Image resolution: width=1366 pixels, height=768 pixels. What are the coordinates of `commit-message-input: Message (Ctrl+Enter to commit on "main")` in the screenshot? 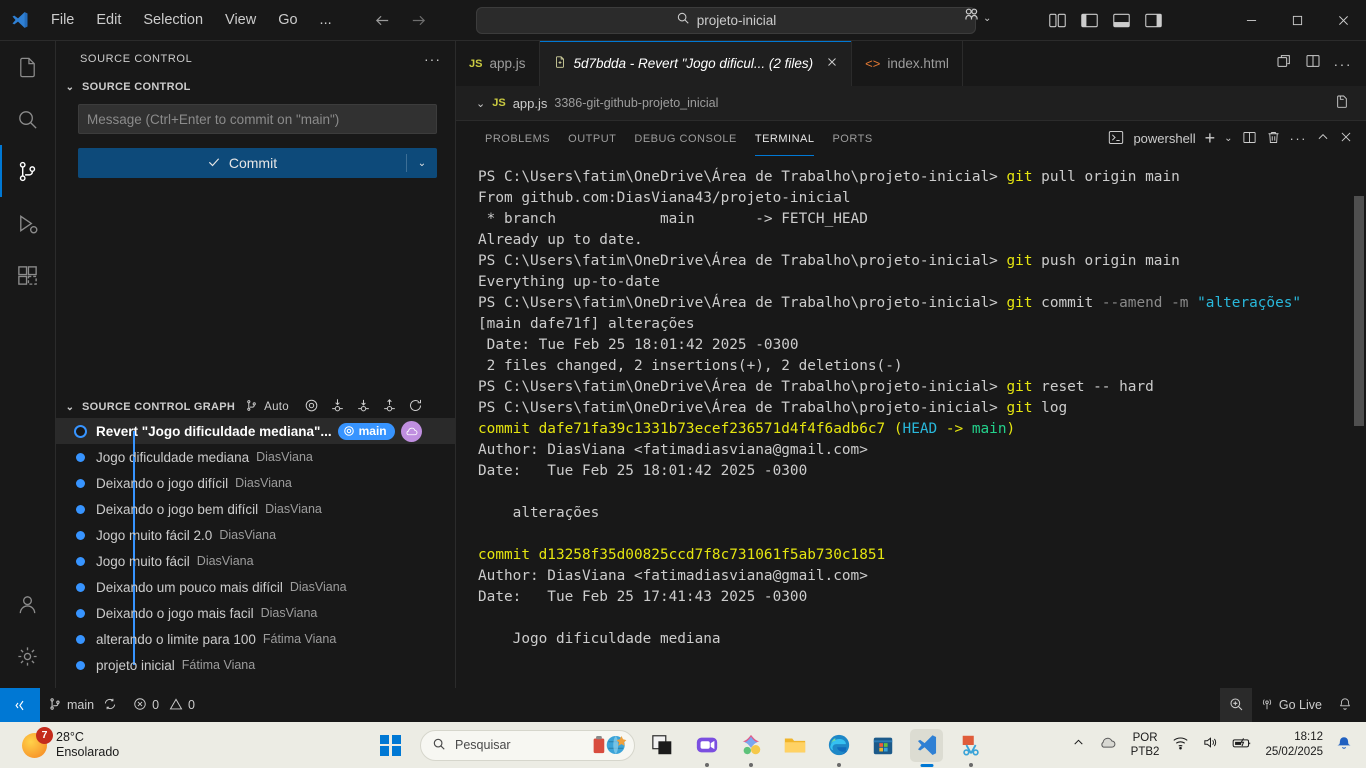 It's located at (257, 119).